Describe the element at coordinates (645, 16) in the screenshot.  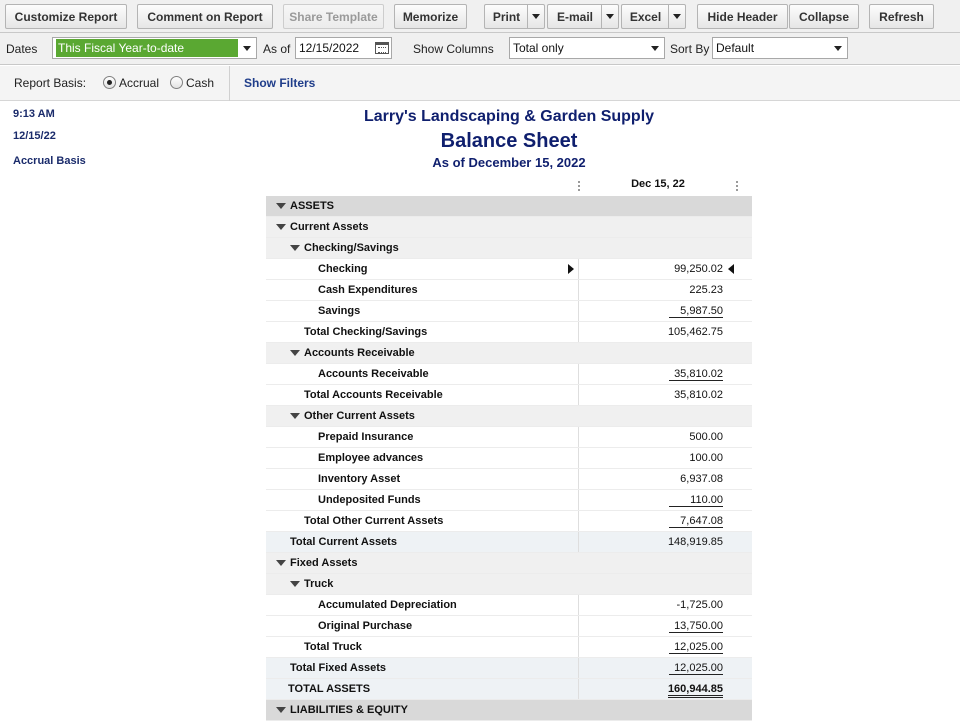
I see `excel-button: Excel` at that location.